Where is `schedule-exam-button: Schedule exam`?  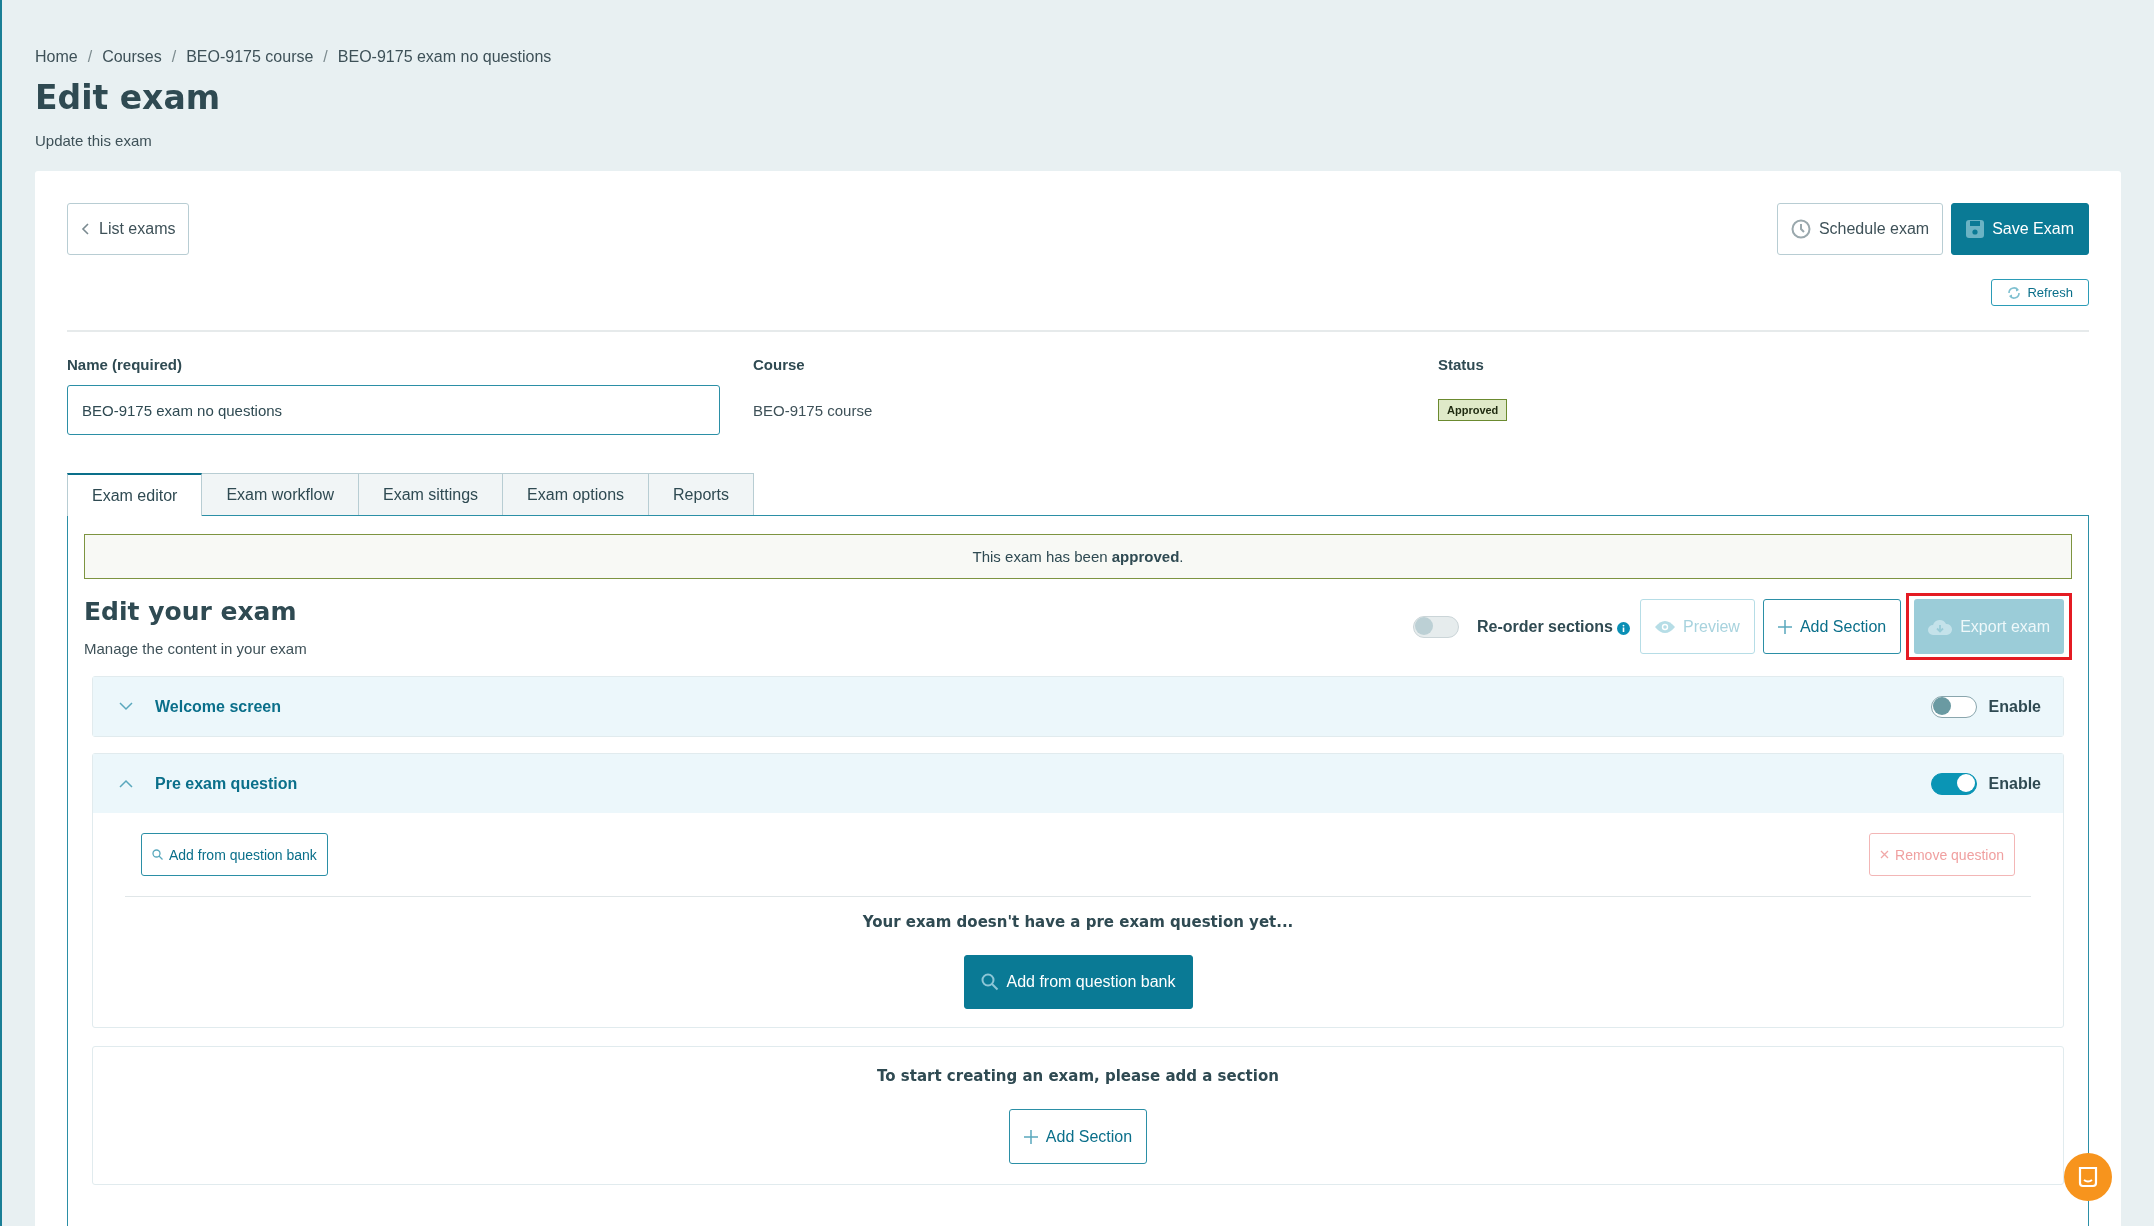 schedule-exam-button: Schedule exam is located at coordinates (1860, 229).